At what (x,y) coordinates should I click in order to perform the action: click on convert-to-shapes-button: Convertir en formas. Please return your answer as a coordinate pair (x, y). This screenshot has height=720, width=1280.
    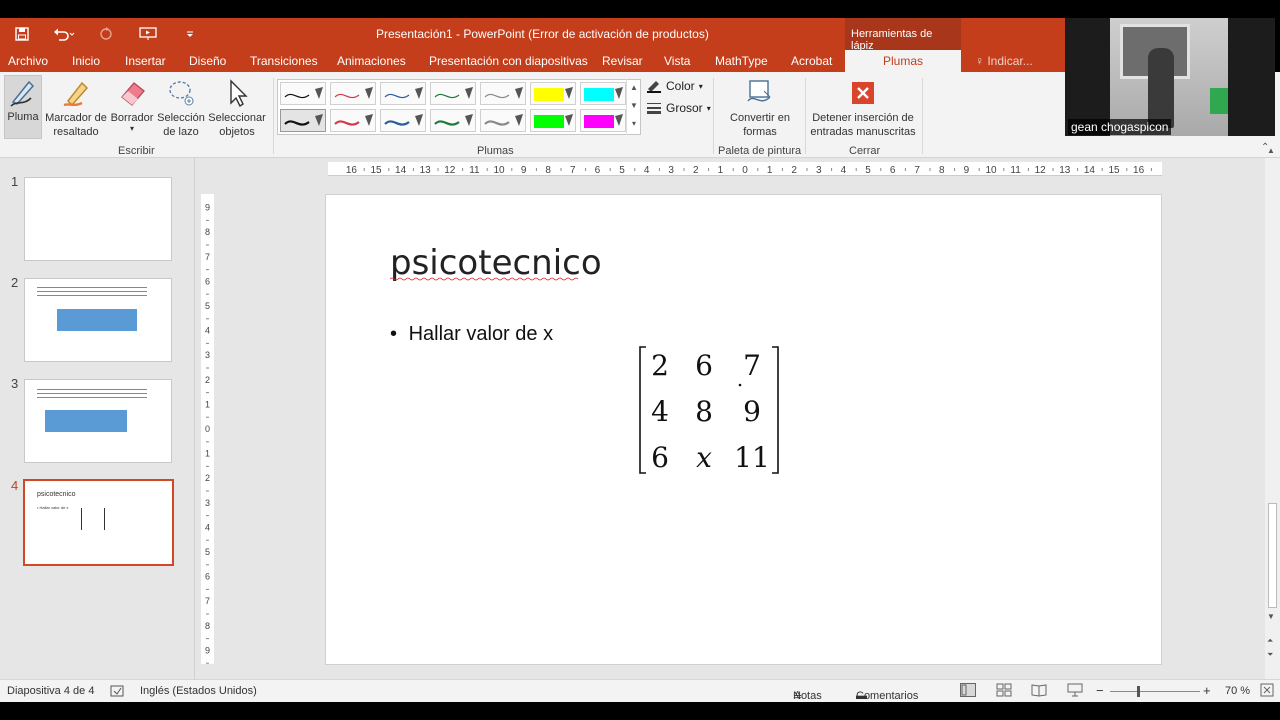
    Looking at the image, I should click on (760, 108).